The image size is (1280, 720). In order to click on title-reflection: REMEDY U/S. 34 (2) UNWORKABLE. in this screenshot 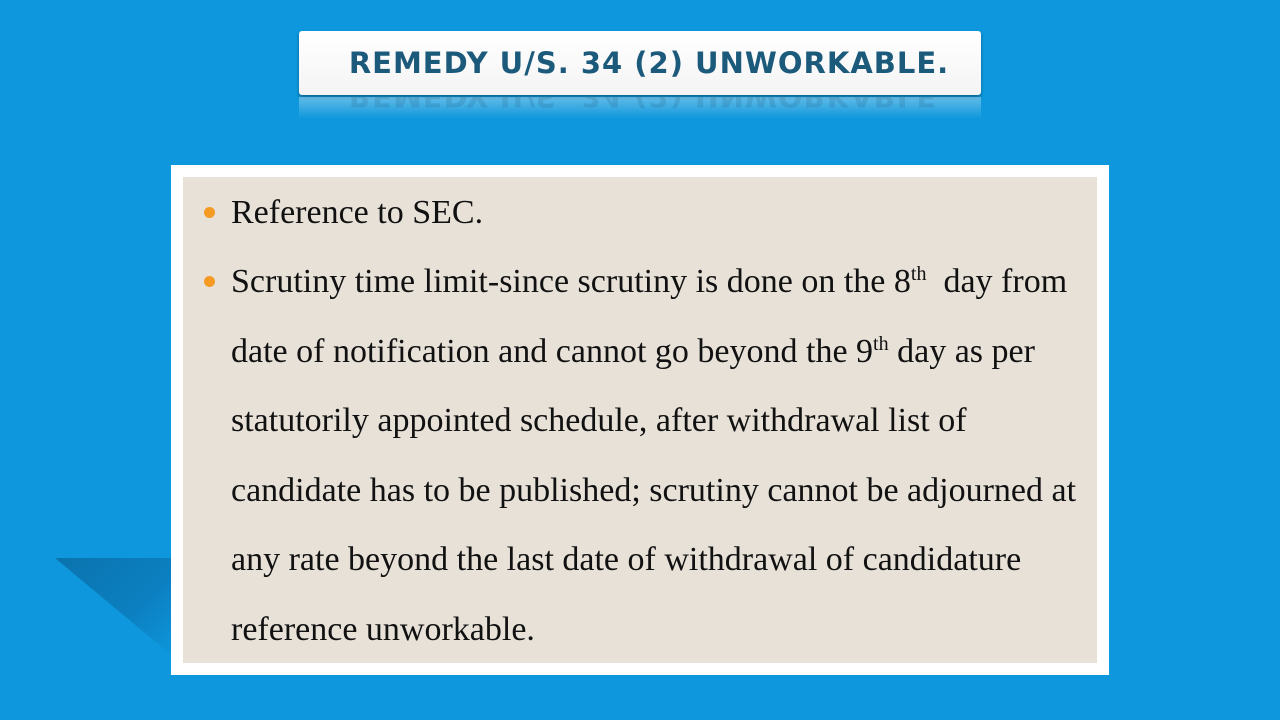, I will do `click(640, 108)`.